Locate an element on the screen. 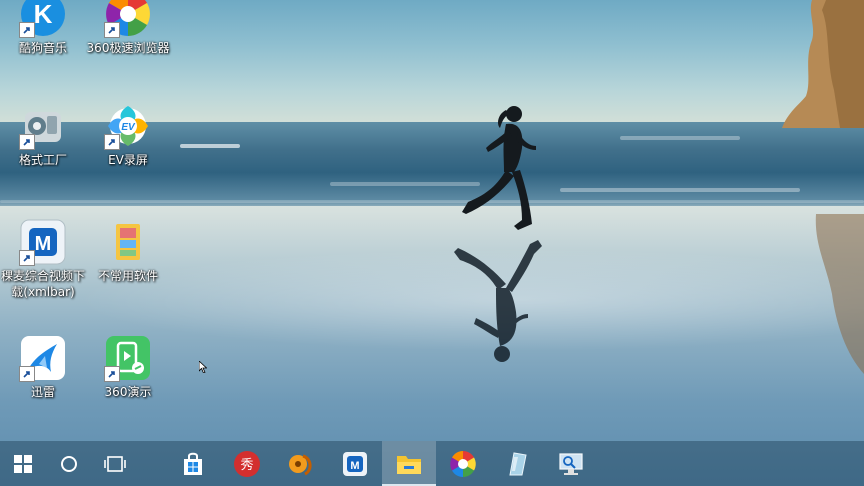 The height and width of the screenshot is (486, 864). taskbar-remote-desktop is located at coordinates (571, 463).